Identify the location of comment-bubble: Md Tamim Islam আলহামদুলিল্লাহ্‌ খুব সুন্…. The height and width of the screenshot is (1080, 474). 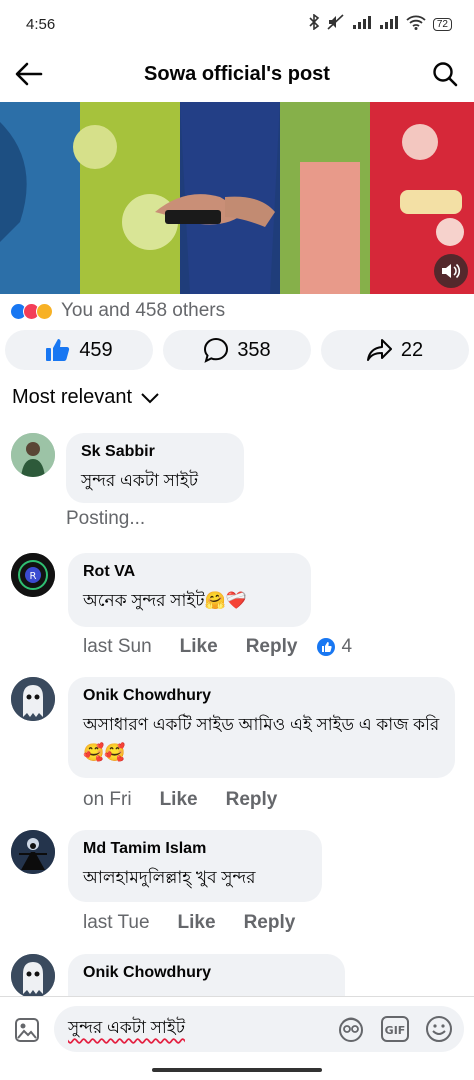
(195, 866).